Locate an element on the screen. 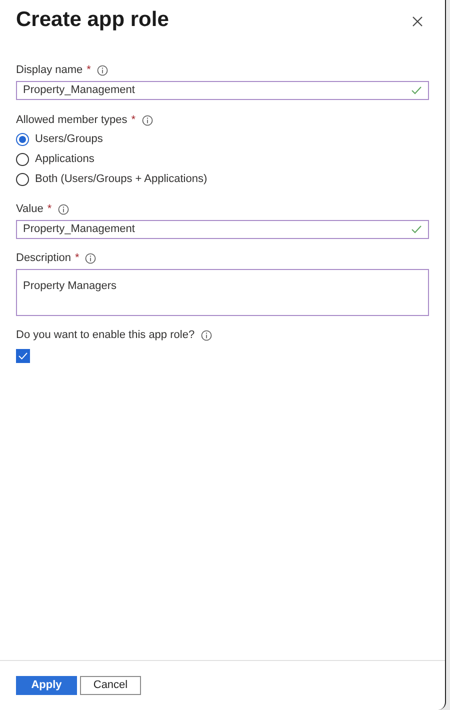 This screenshot has height=710, width=450. checkbox is located at coordinates (23, 355).